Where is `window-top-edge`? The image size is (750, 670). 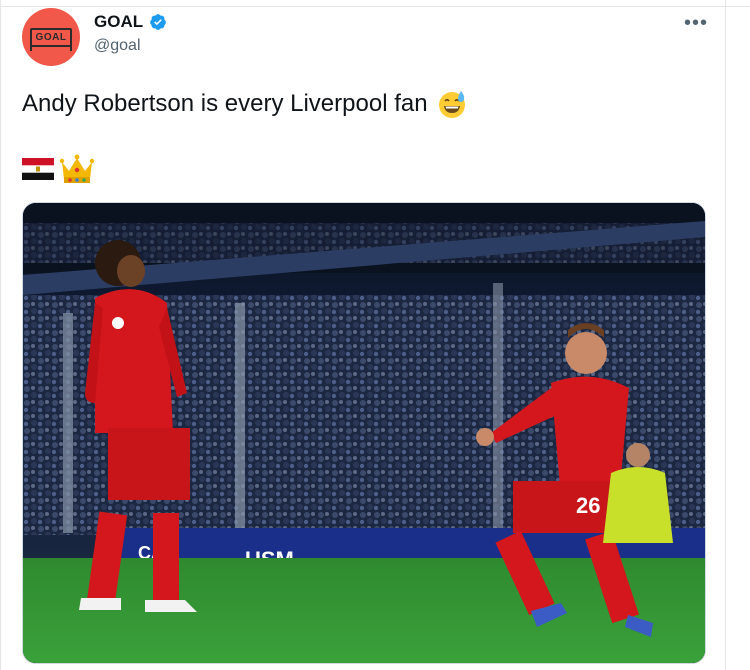 window-top-edge is located at coordinates (375, 3).